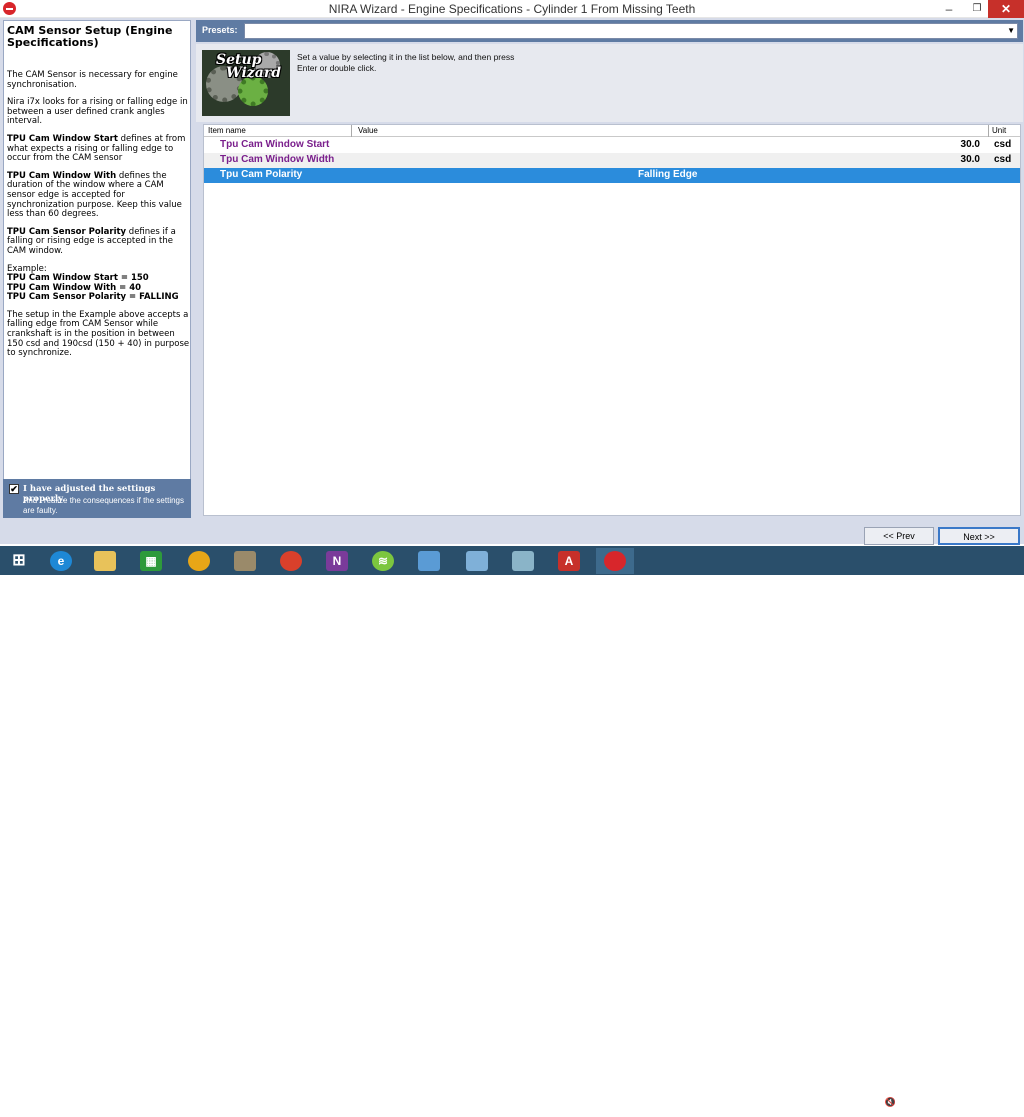  Describe the element at coordinates (899, 536) in the screenshot. I see `prev-button: << Prev` at that location.